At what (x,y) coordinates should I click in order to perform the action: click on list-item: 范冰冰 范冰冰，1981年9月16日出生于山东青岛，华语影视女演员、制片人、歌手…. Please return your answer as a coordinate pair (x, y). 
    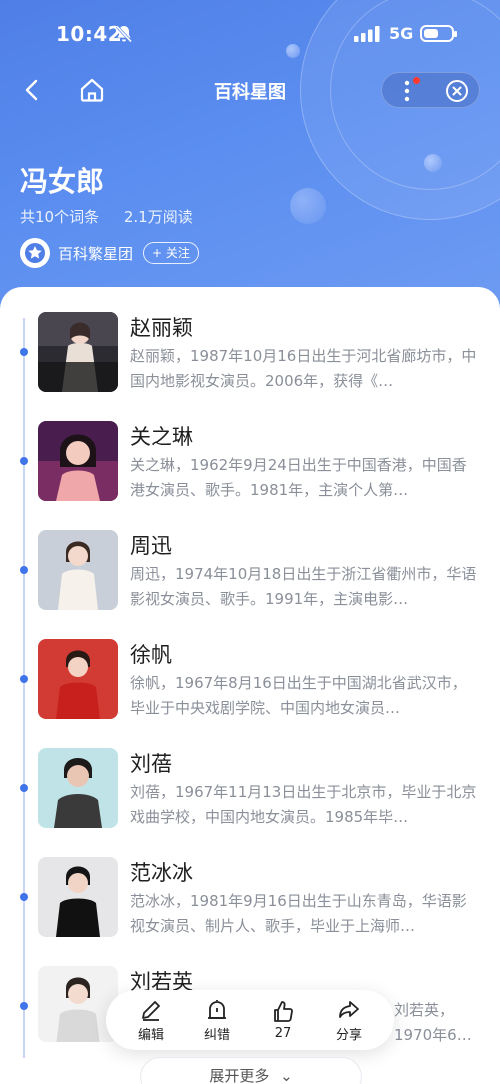
    Looking at the image, I should click on (250, 885).